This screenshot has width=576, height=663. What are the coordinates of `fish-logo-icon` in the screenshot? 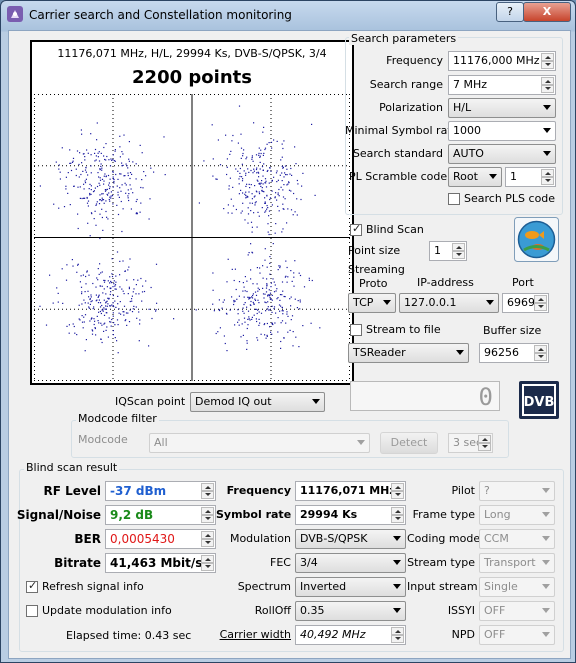 It's located at (536, 239).